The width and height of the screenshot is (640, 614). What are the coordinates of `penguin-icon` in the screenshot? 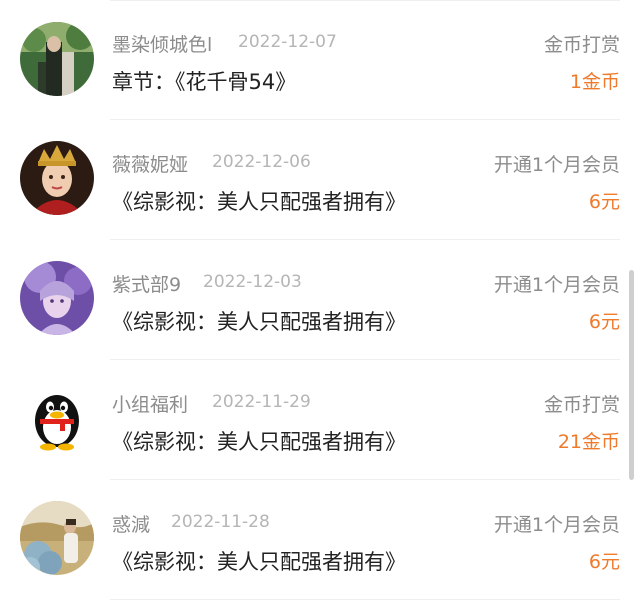 It's located at (57, 418).